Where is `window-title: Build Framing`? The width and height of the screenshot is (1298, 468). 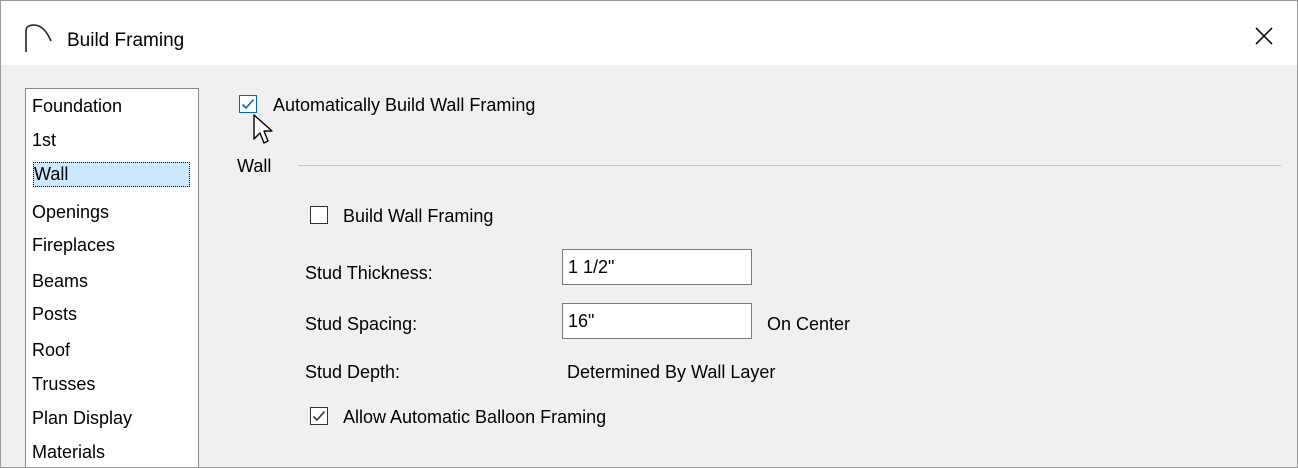 window-title: Build Framing is located at coordinates (126, 40).